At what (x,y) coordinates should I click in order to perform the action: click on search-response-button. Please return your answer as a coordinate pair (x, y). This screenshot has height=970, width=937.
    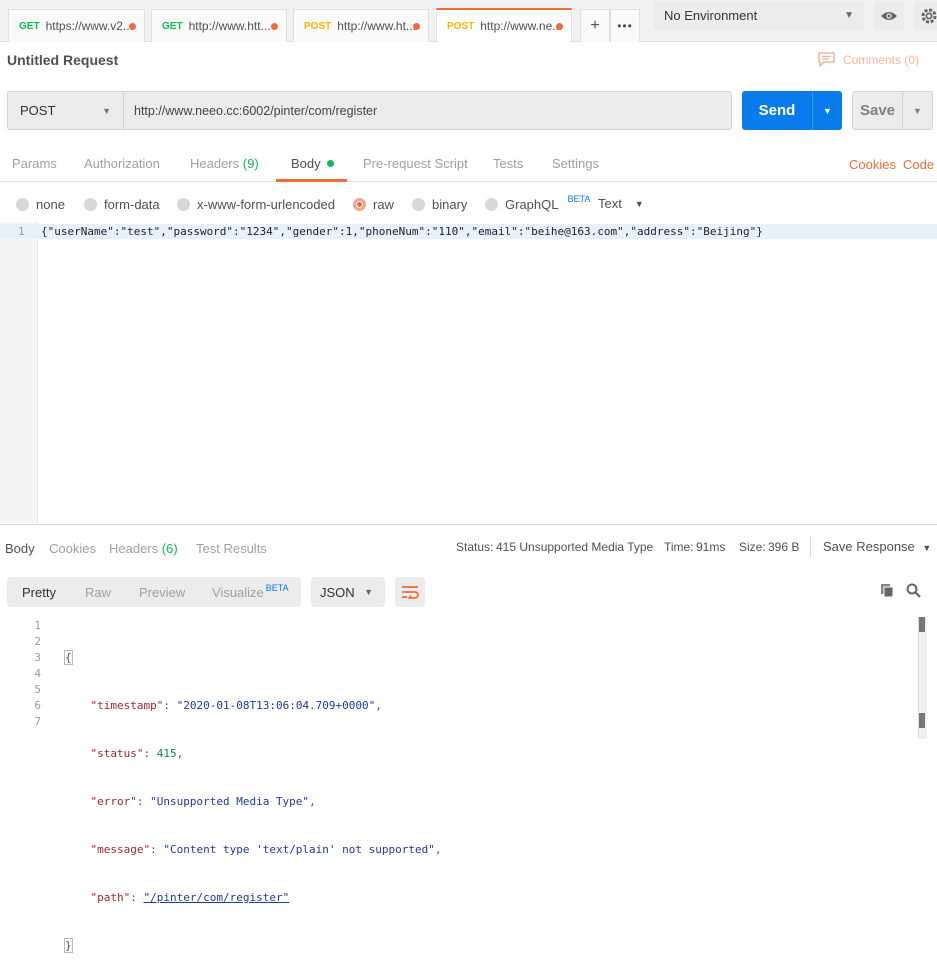
    Looking at the image, I should click on (913, 592).